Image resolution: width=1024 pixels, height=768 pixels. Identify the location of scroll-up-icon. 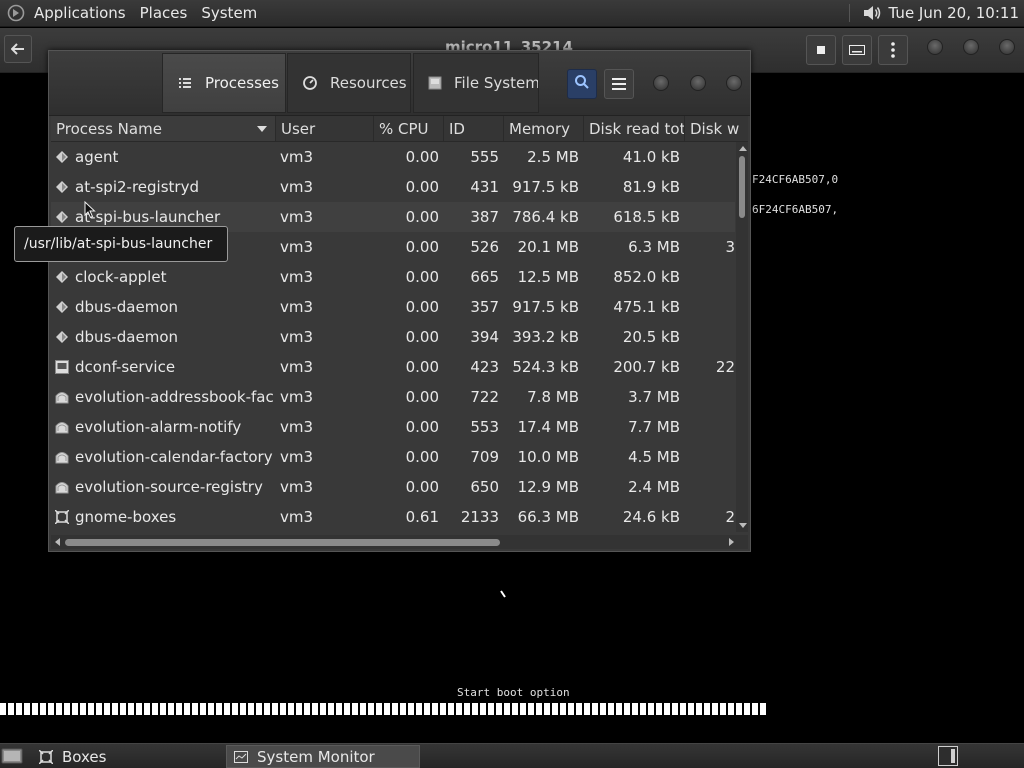
(743, 148).